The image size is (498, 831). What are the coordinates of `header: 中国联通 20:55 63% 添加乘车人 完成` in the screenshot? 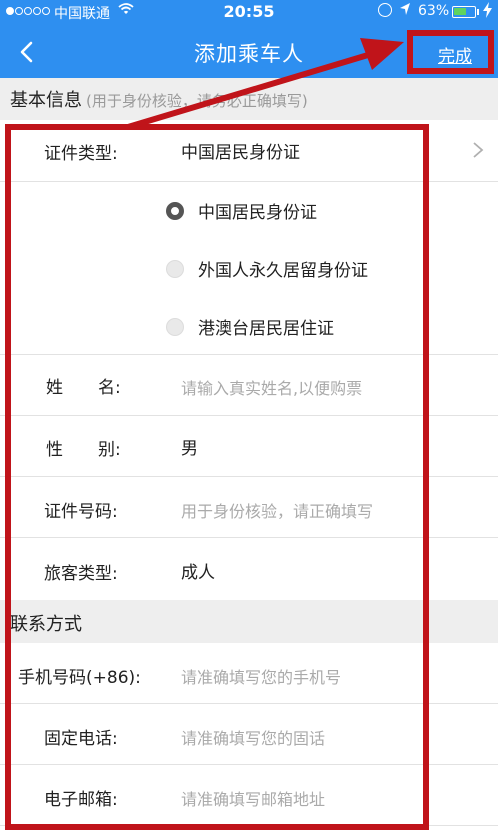 It's located at (249, 39).